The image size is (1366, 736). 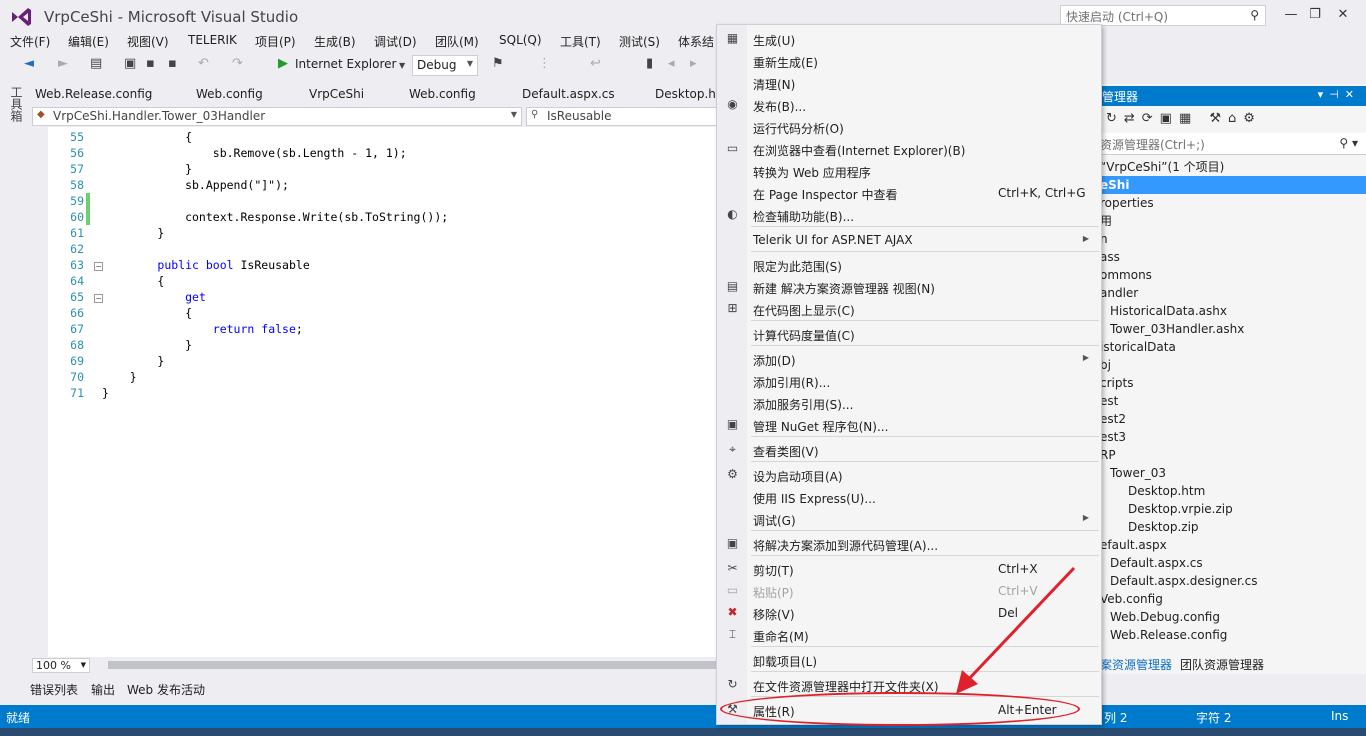 What do you see at coordinates (402, 65) in the screenshot?
I see `chevron-down-icon: ▼` at bounding box center [402, 65].